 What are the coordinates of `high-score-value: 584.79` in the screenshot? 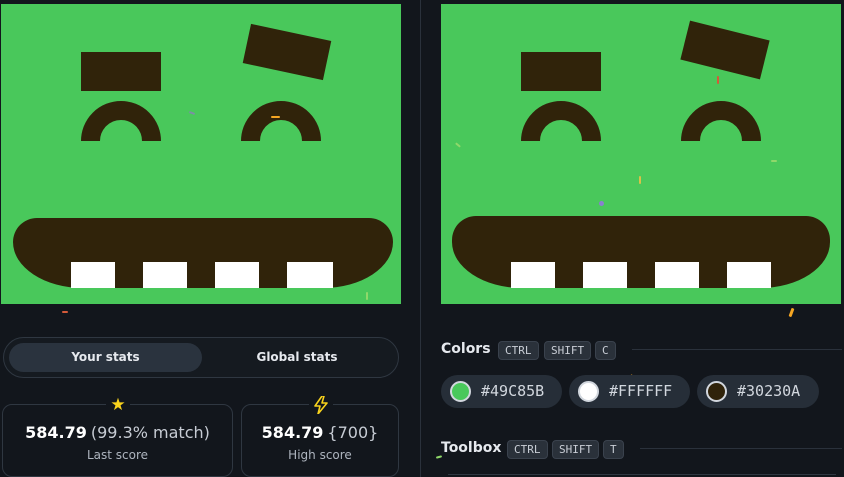 It's located at (292, 432).